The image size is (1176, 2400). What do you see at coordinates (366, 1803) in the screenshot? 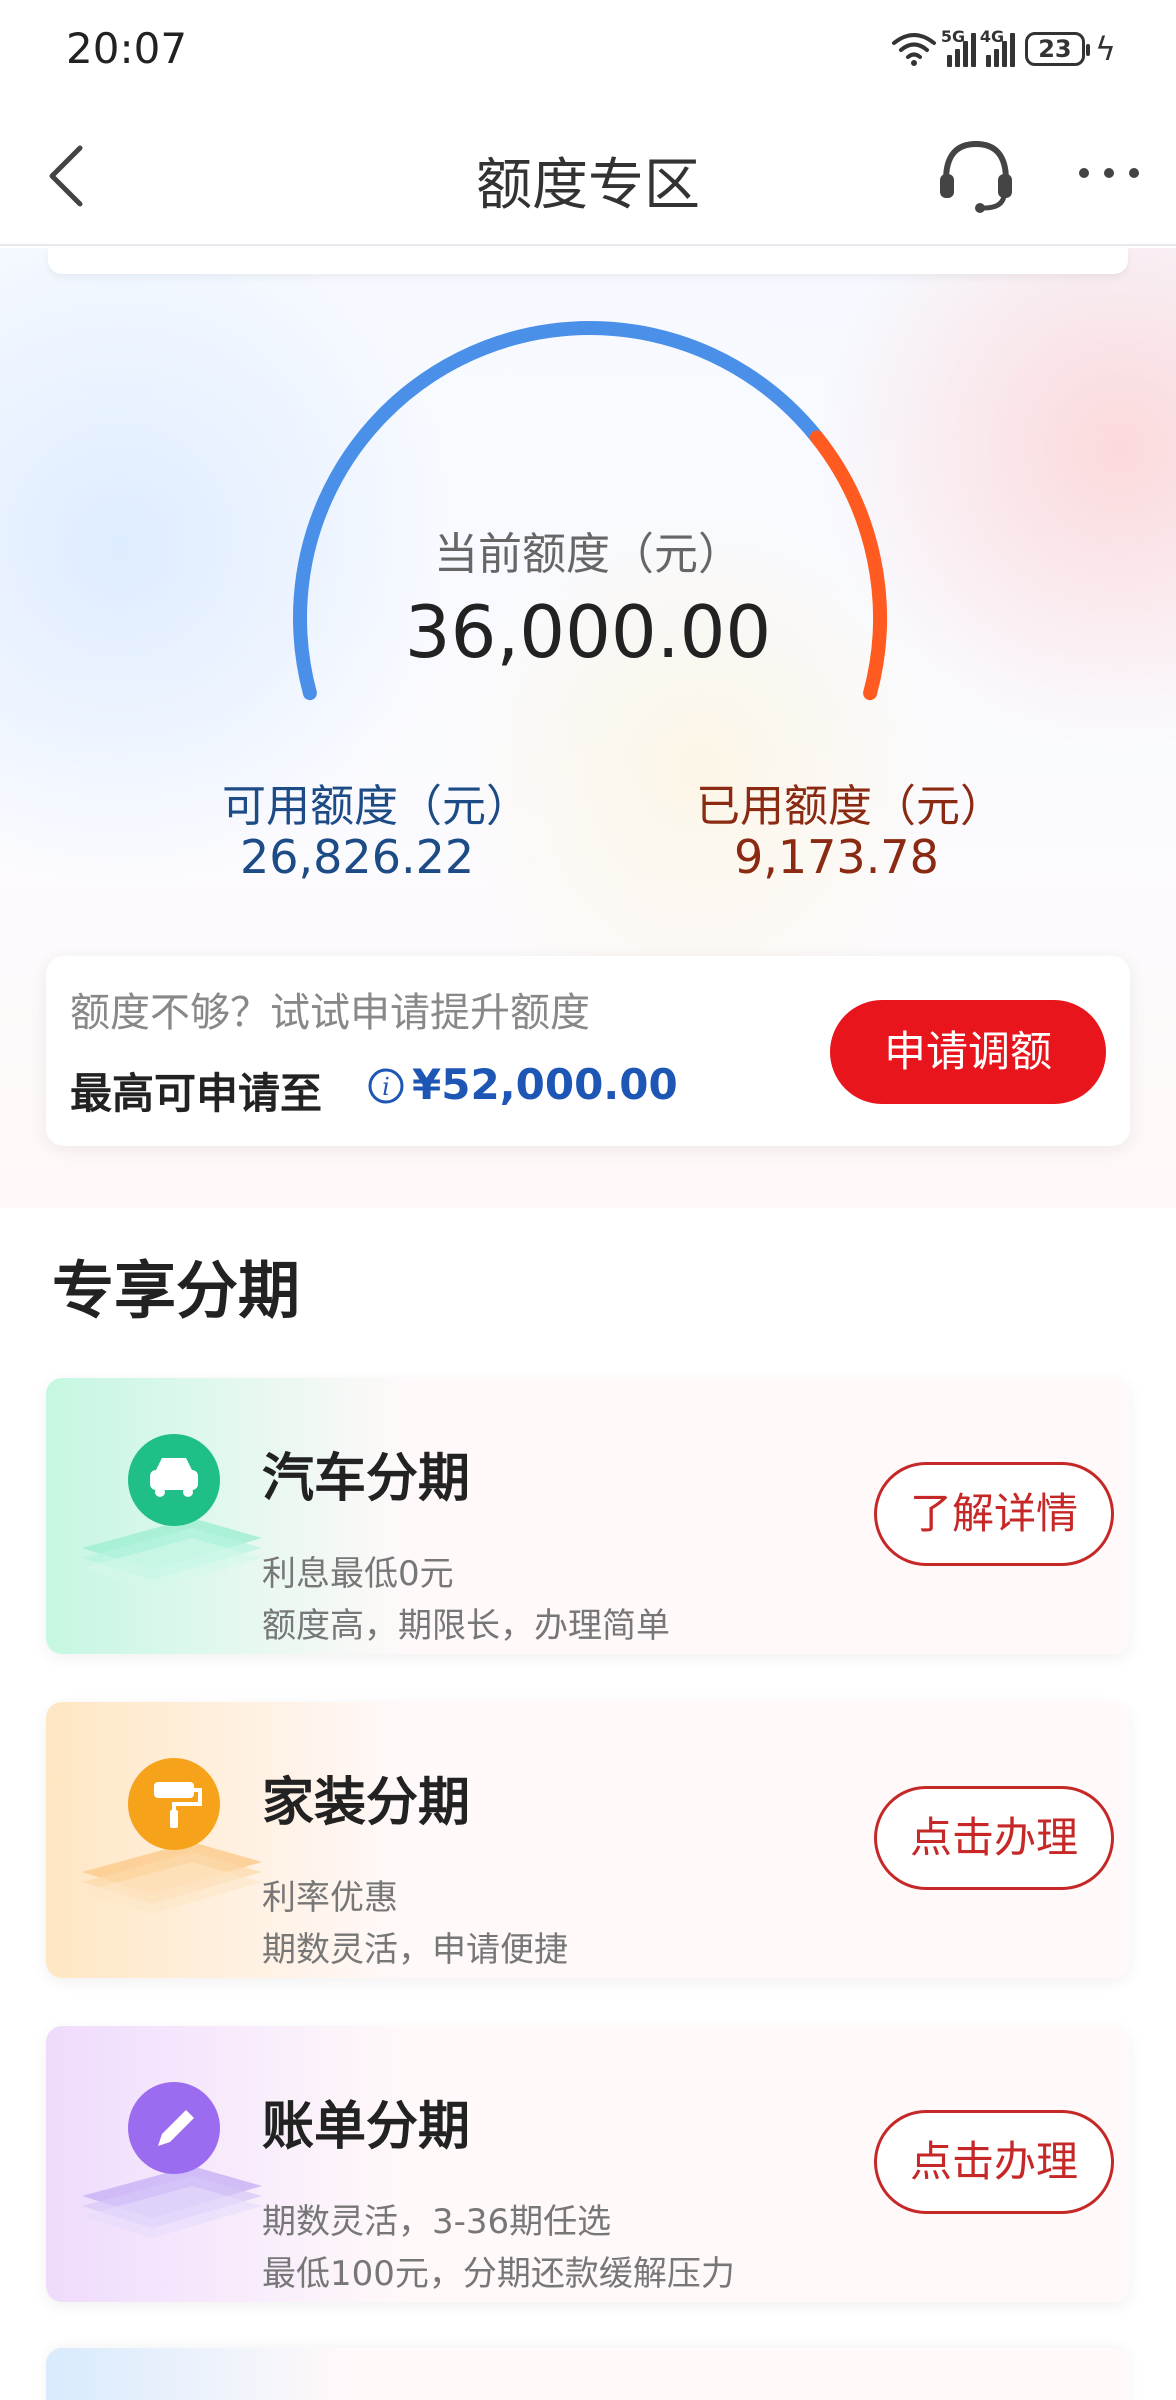
I see `card-title: 家装分期` at bounding box center [366, 1803].